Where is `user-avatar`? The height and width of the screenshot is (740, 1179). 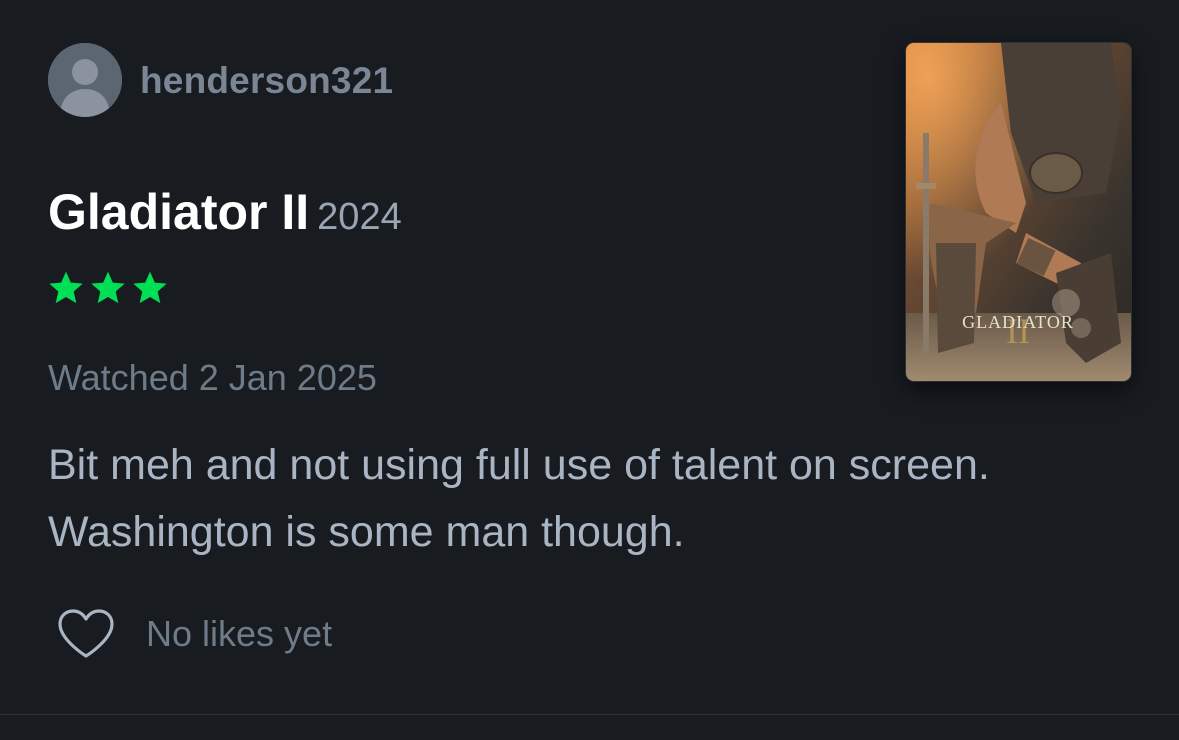 user-avatar is located at coordinates (85, 80).